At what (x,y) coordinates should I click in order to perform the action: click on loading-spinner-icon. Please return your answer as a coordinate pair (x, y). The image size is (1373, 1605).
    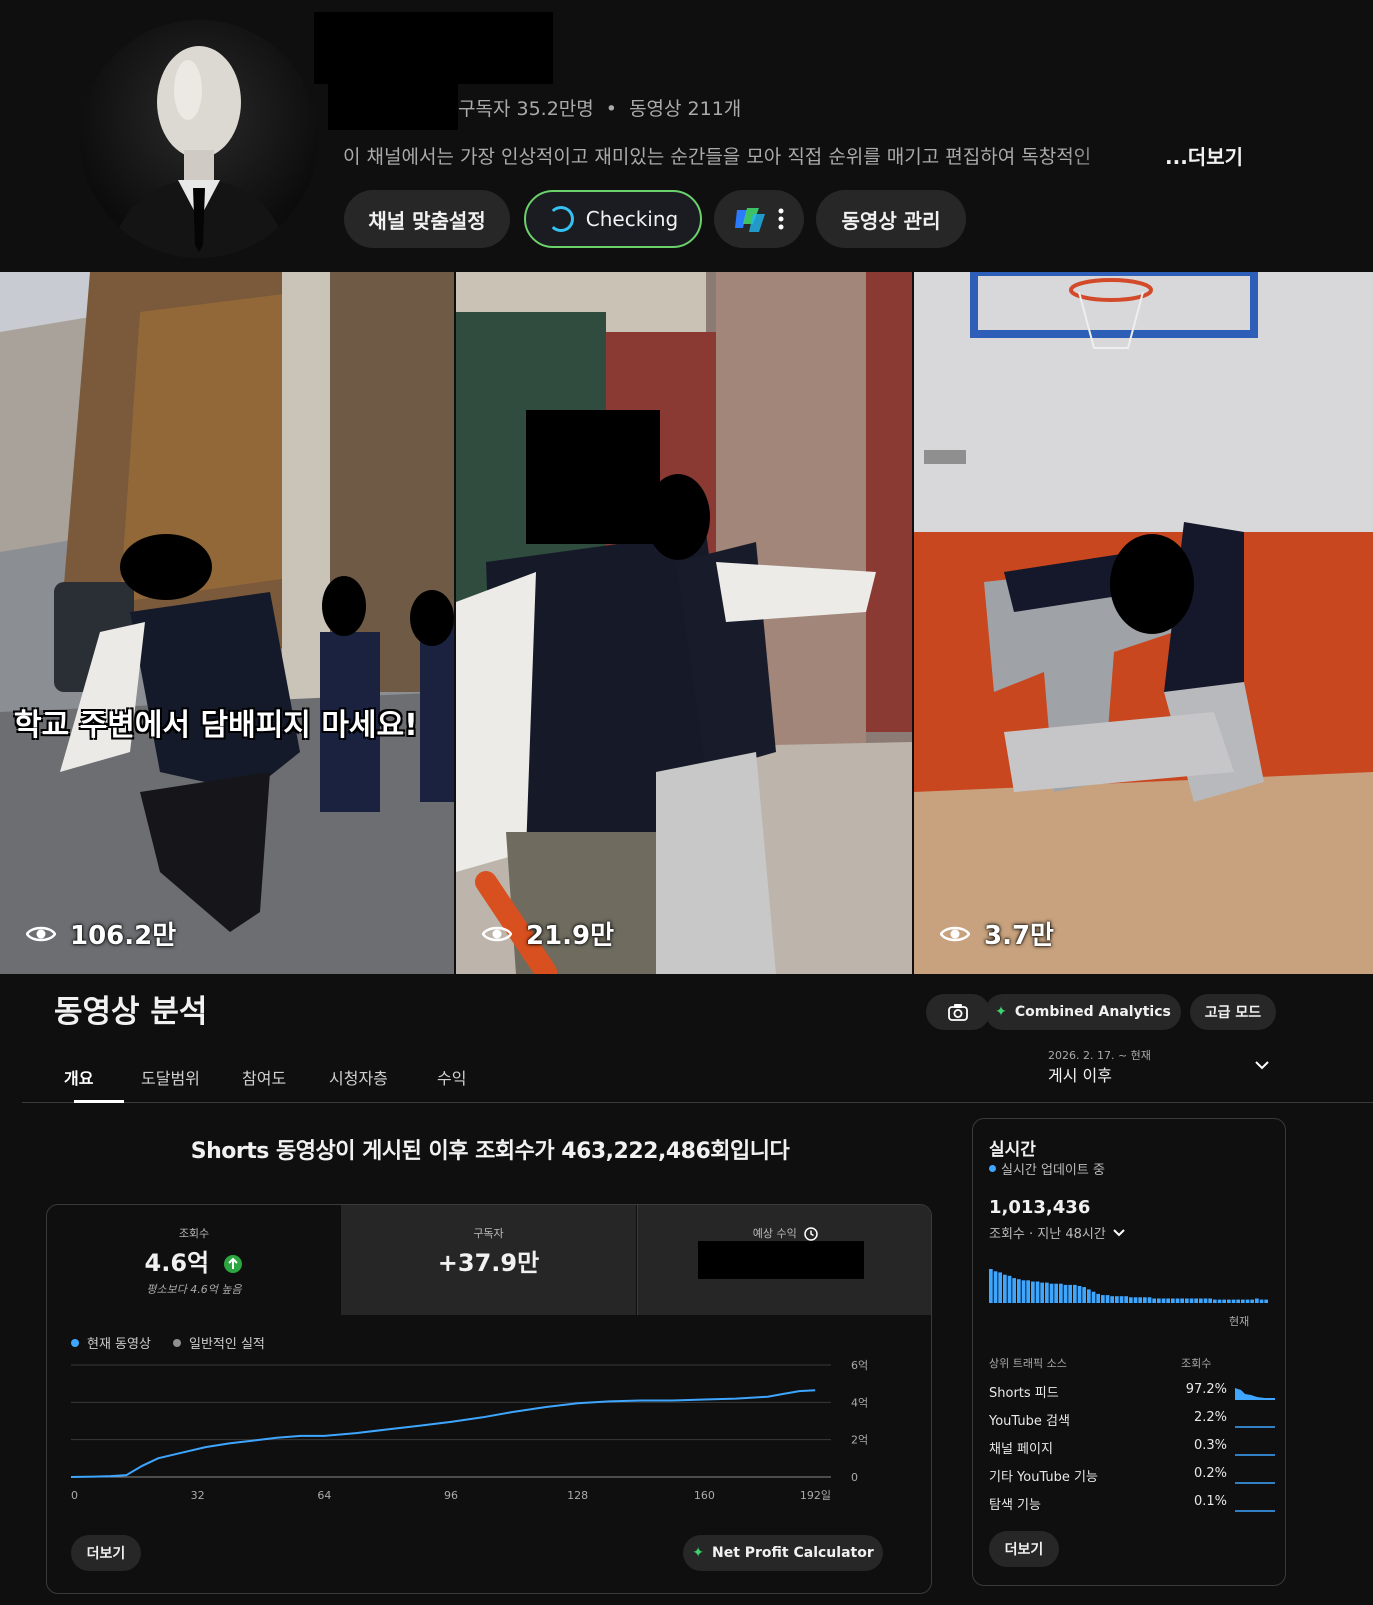
    Looking at the image, I should click on (560, 219).